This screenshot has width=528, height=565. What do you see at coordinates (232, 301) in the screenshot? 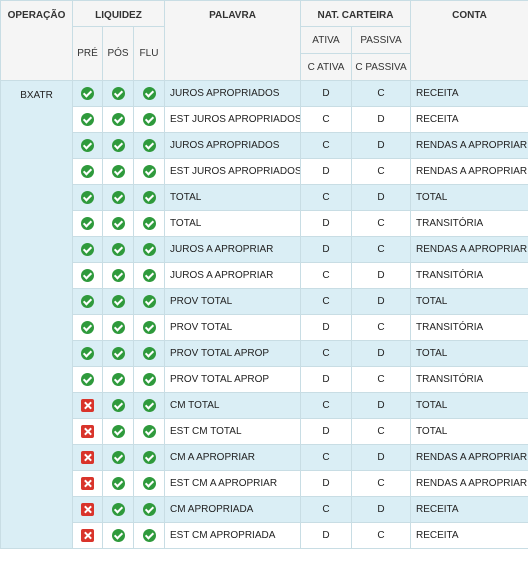
I see `palavra-cell: PROV TOTAL` at bounding box center [232, 301].